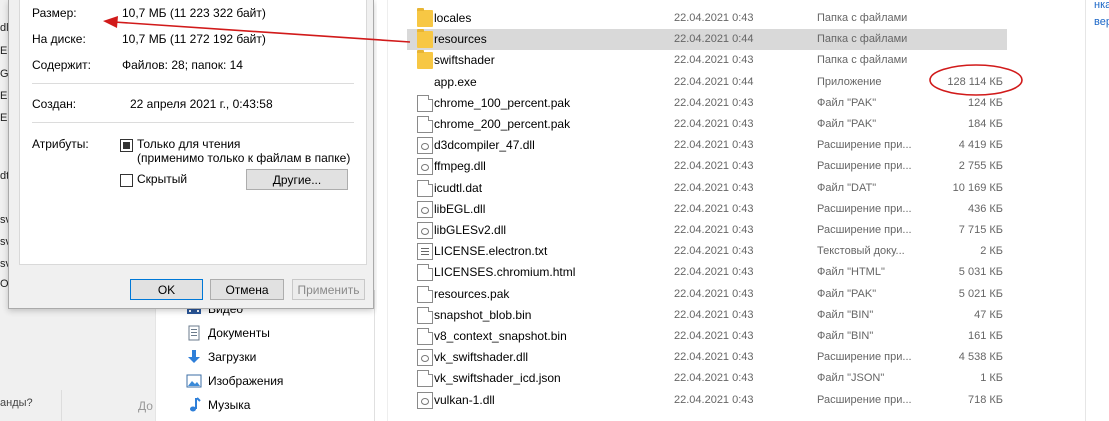 This screenshot has width=1109, height=421. Describe the element at coordinates (194, 39) in the screenshot. I see `disk-size-value: 10,7 МБ (11 272 192 байт)` at that location.